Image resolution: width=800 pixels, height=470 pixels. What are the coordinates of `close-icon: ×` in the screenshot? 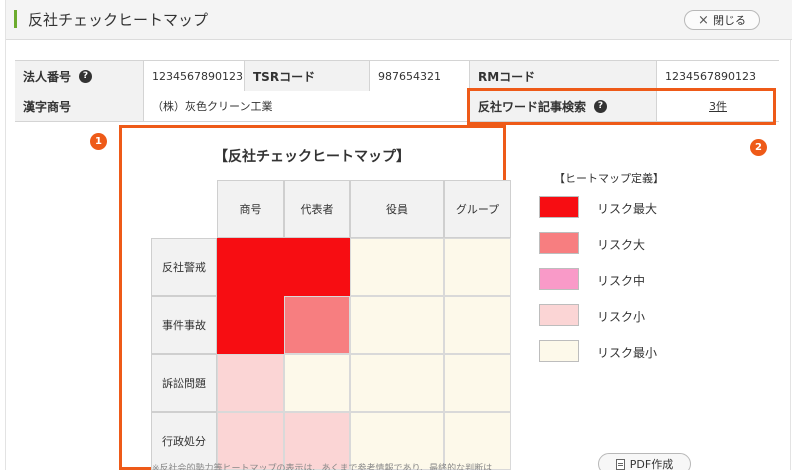 It's located at (703, 20).